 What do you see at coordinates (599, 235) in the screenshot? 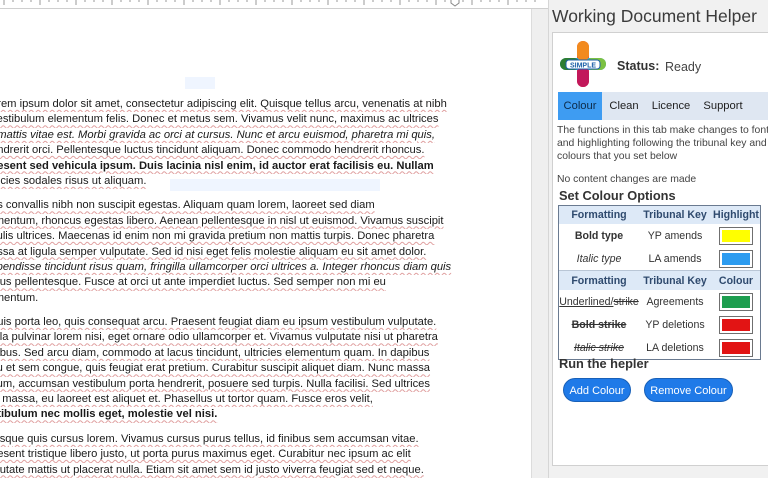
I see `format-bold-type: Bold type` at bounding box center [599, 235].